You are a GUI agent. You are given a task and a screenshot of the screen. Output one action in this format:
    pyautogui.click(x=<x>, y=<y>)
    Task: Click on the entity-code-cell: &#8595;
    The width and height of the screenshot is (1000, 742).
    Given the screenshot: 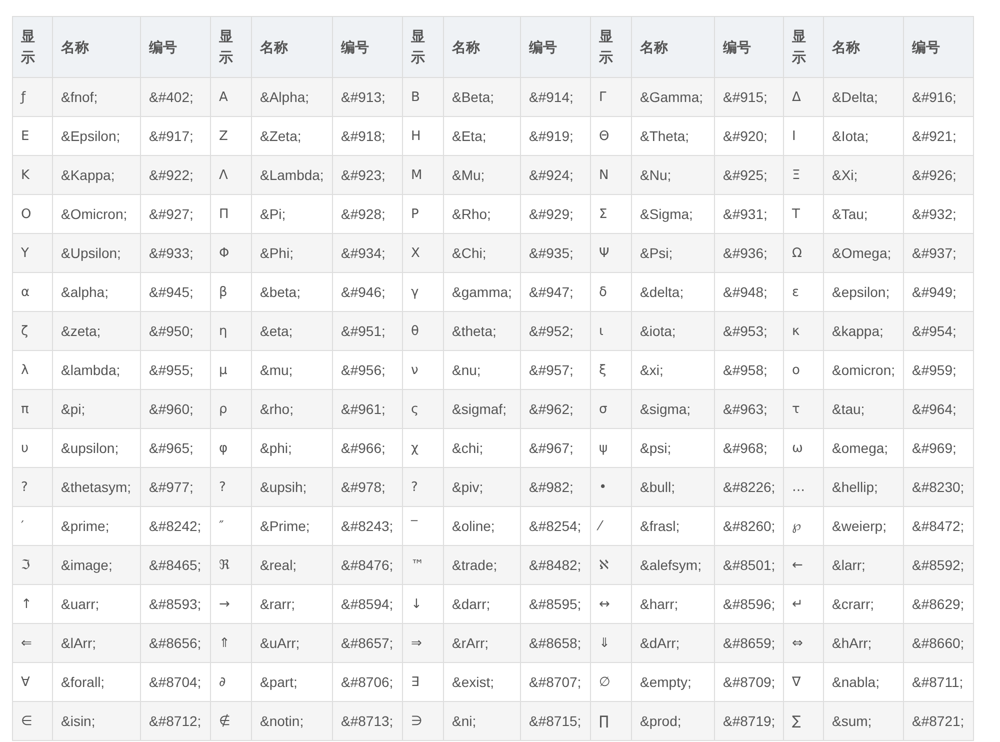 What is the action you would take?
    pyautogui.click(x=555, y=604)
    